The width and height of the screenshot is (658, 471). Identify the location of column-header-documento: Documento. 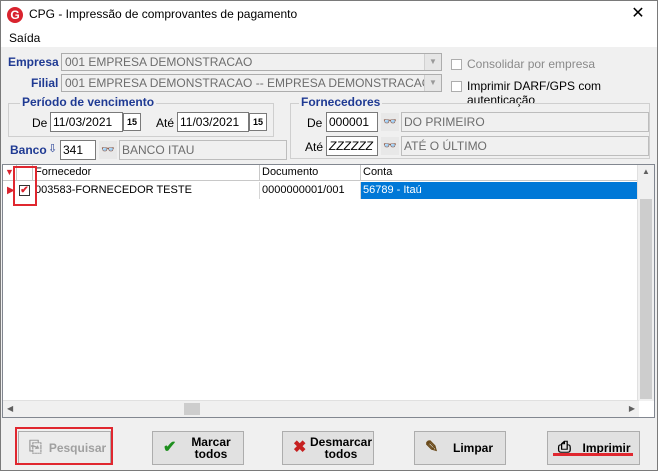
(310, 173).